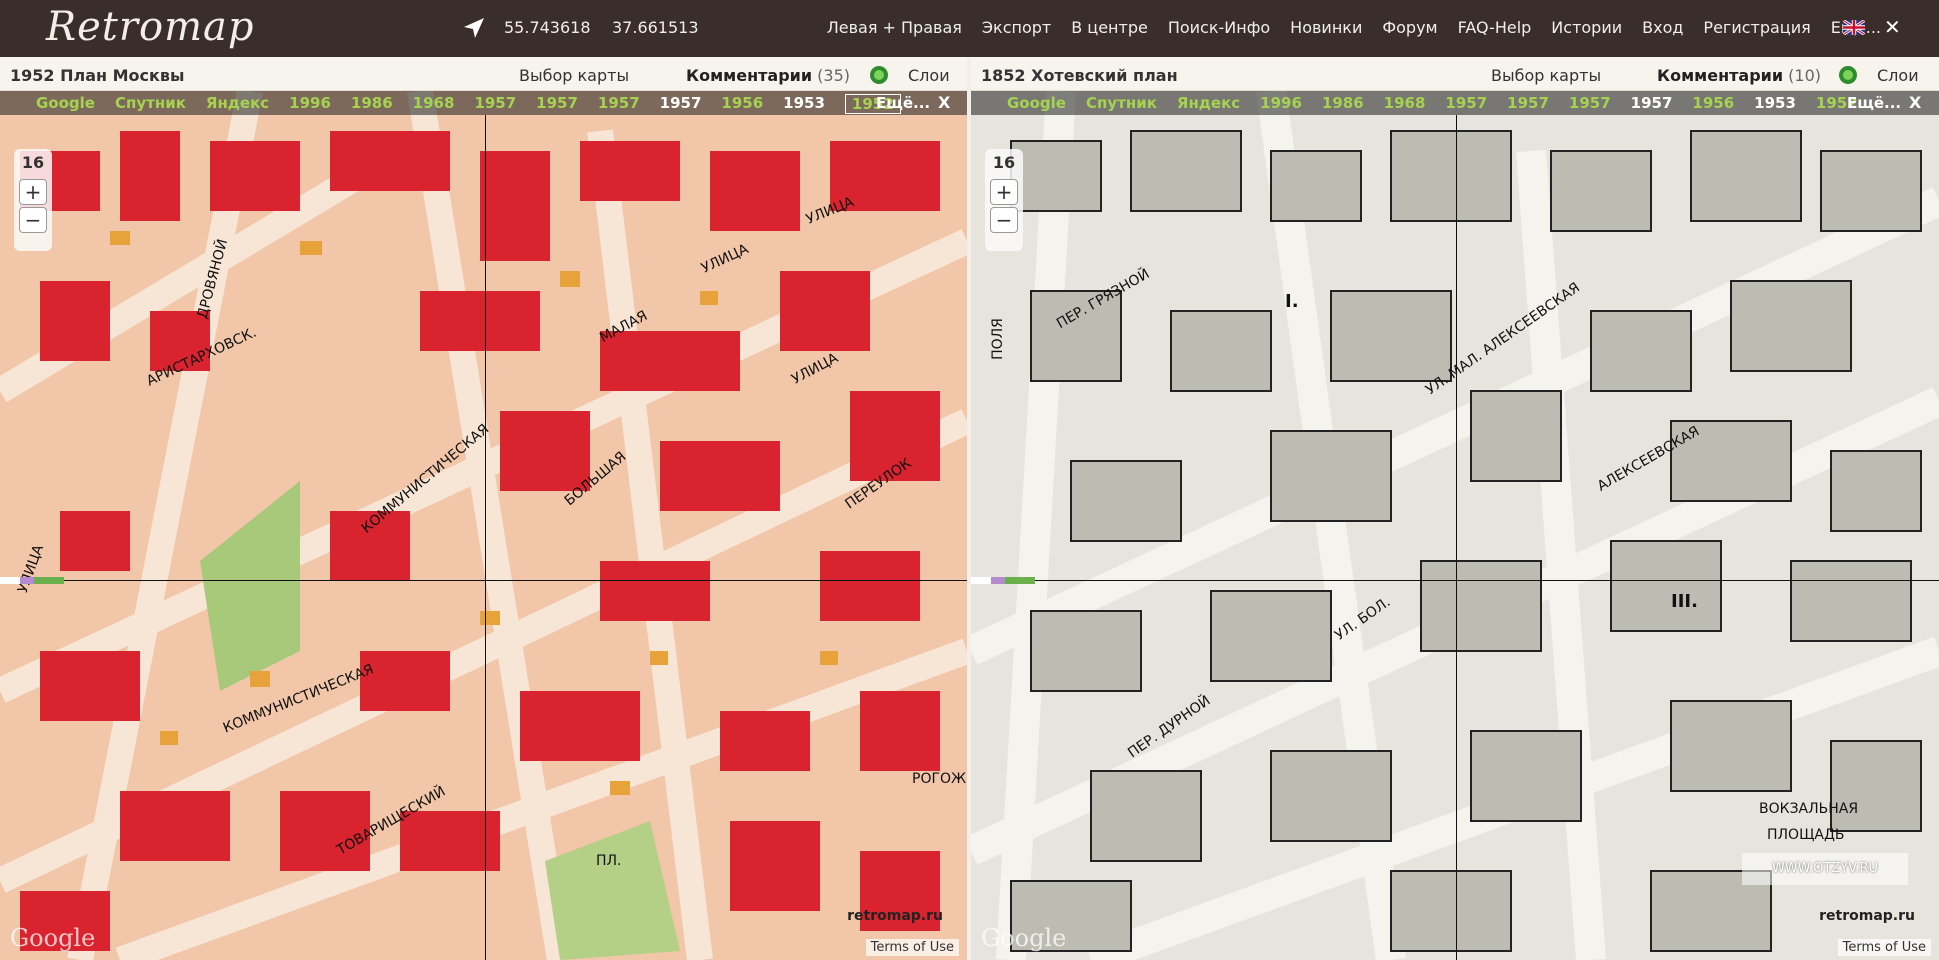  Describe the element at coordinates (1586, 27) in the screenshot. I see `menu-item: Истории` at that location.